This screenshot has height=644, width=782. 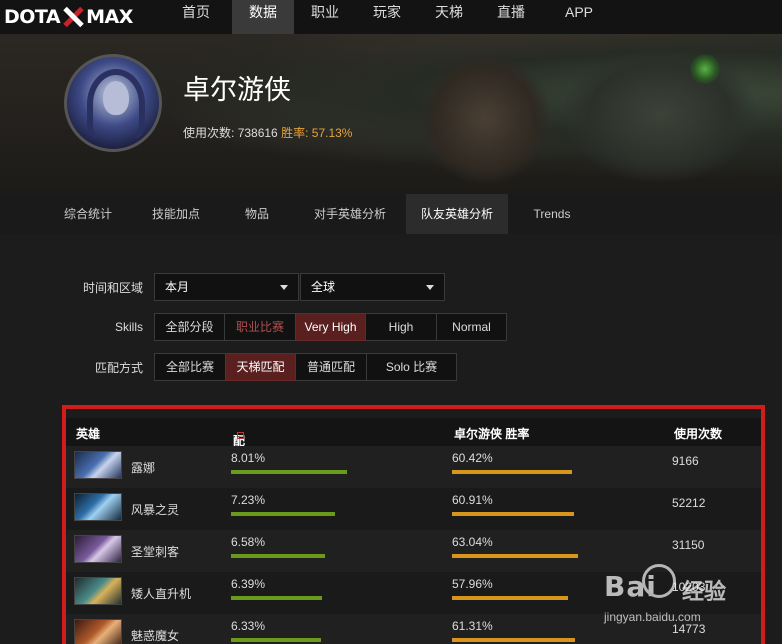 What do you see at coordinates (240, 435) in the screenshot?
I see `sort-icon` at bounding box center [240, 435].